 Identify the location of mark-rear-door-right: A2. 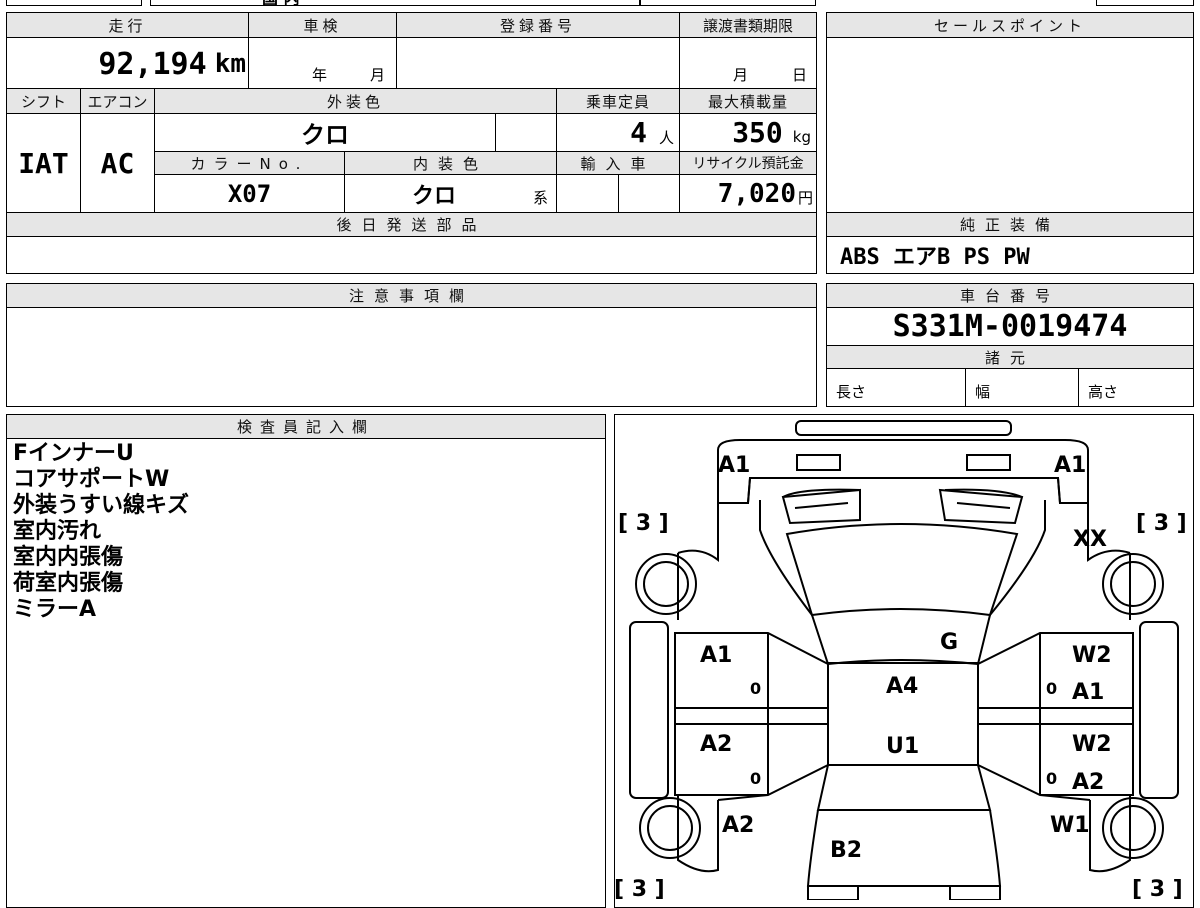
(1088, 782).